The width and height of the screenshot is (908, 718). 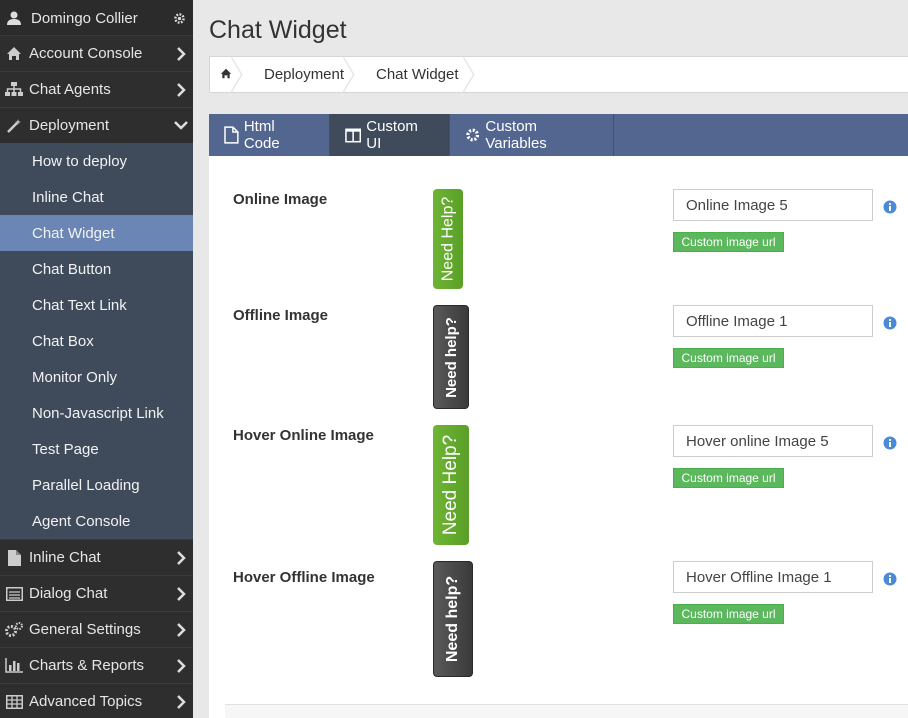 I want to click on sidebar-item-label: Advanced Topics, so click(x=86, y=701).